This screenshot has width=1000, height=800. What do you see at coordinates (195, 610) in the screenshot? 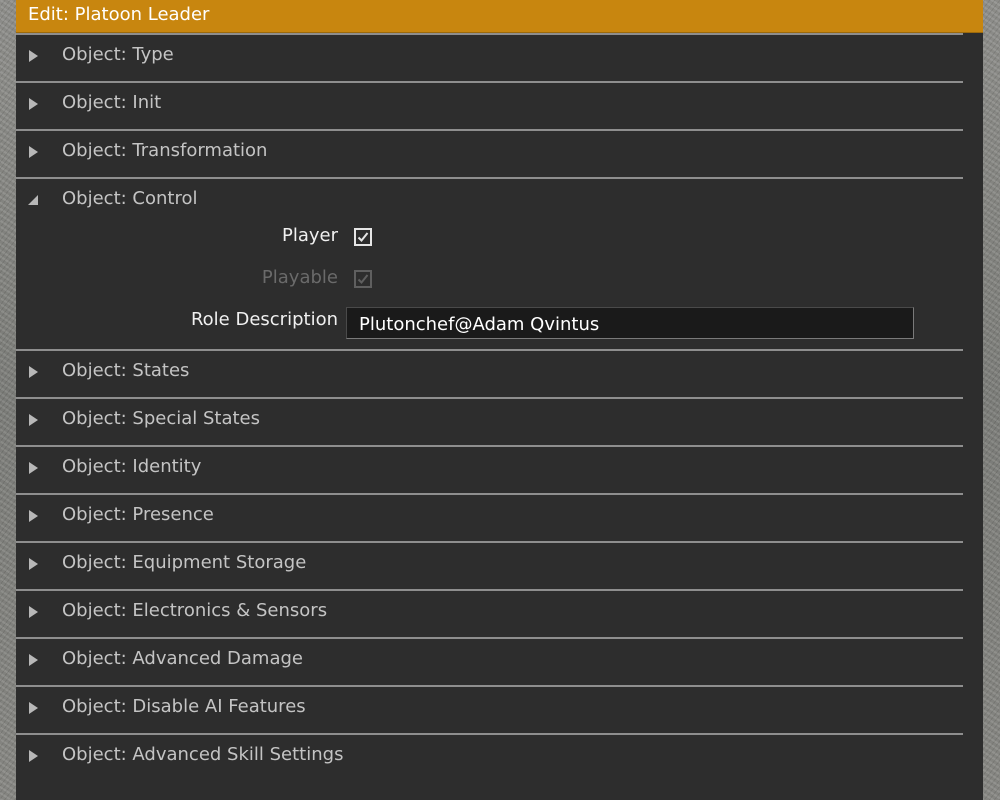
I see `section-label: Object: Electronics & Sensors` at bounding box center [195, 610].